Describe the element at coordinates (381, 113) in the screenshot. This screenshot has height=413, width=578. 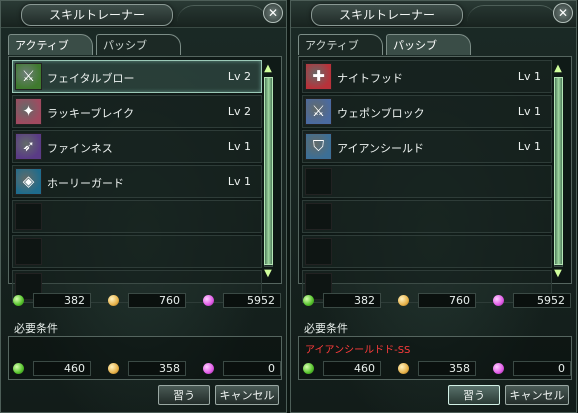
I see `skill-name: ウェポンブロック` at that location.